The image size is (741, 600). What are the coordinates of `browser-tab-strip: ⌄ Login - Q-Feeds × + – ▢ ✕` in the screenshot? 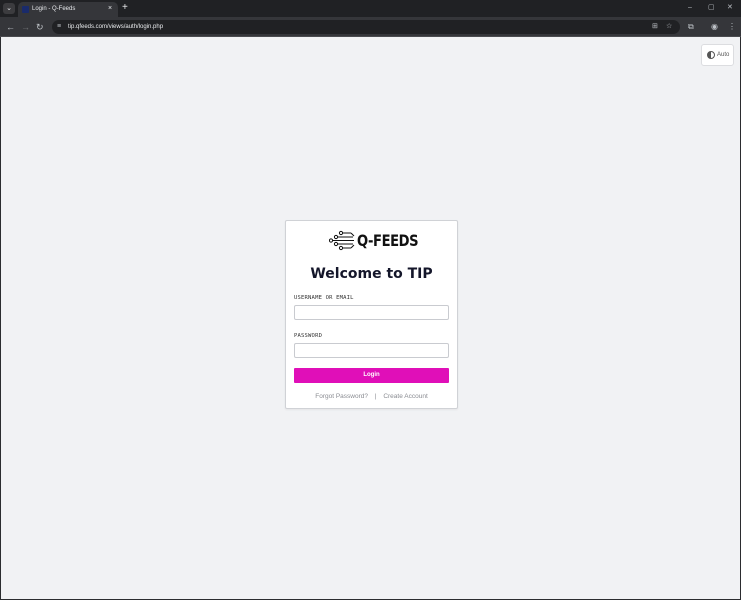 It's located at (370, 8).